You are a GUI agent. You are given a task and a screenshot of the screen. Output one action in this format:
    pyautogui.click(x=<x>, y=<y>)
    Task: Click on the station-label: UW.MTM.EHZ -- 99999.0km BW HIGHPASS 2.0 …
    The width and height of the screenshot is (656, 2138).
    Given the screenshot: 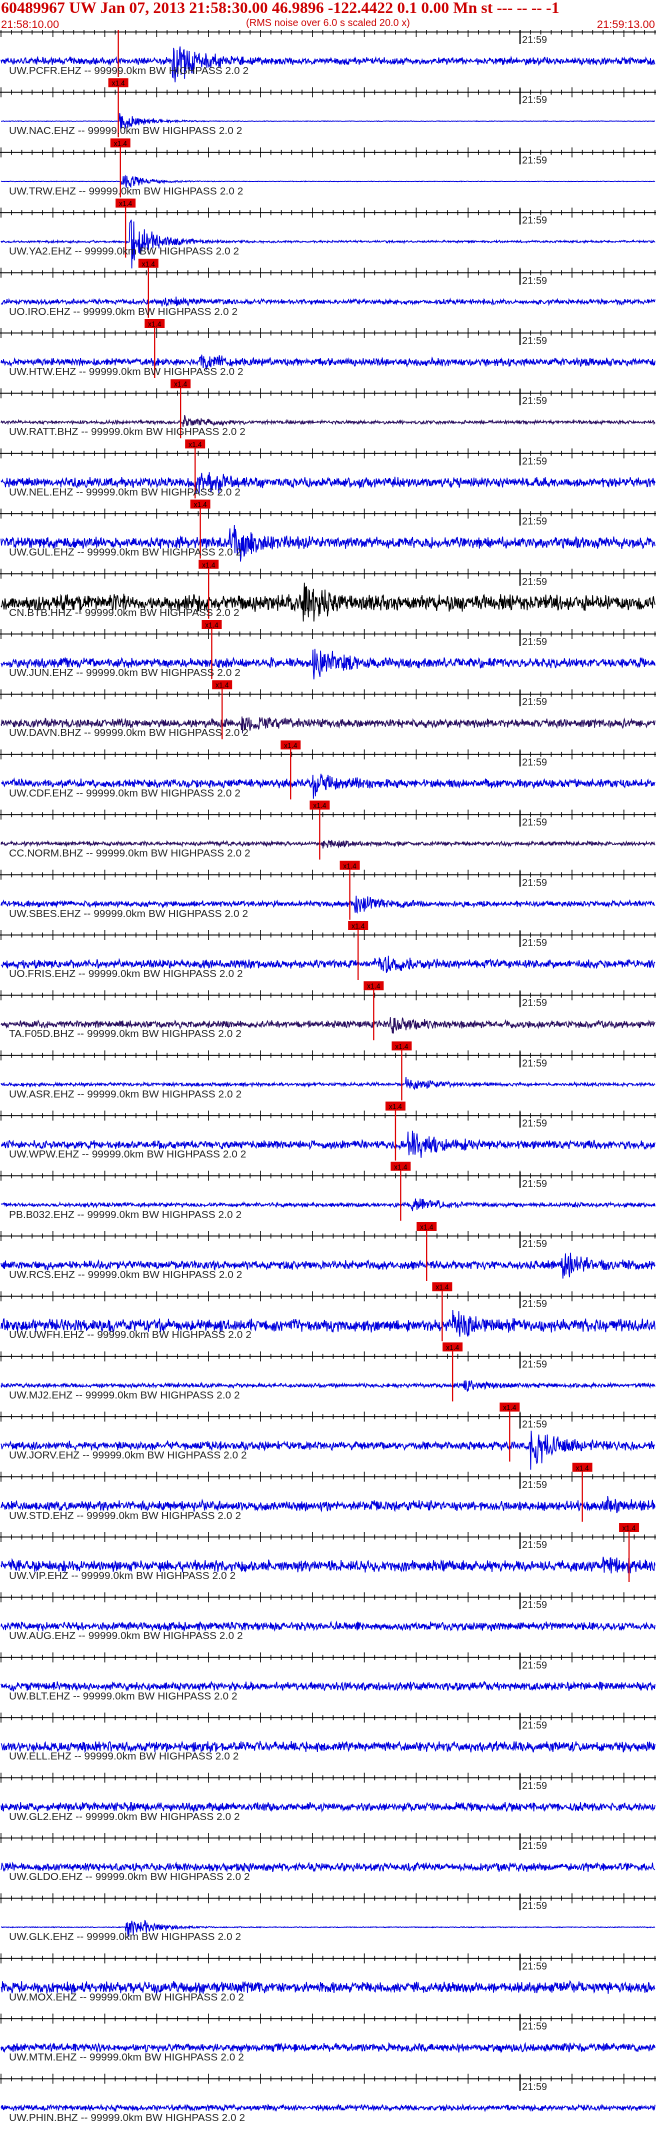 What is the action you would take?
    pyautogui.click(x=126, y=2058)
    